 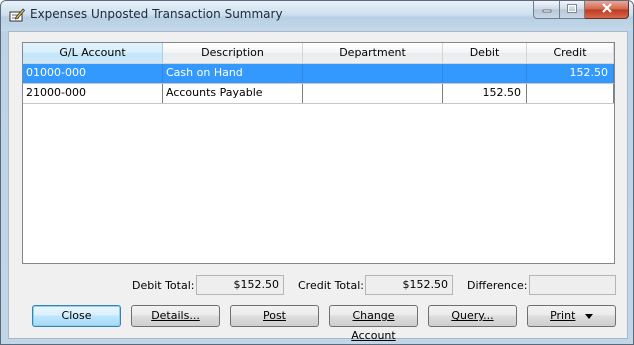 I want to click on post-button: Post, so click(x=274, y=316).